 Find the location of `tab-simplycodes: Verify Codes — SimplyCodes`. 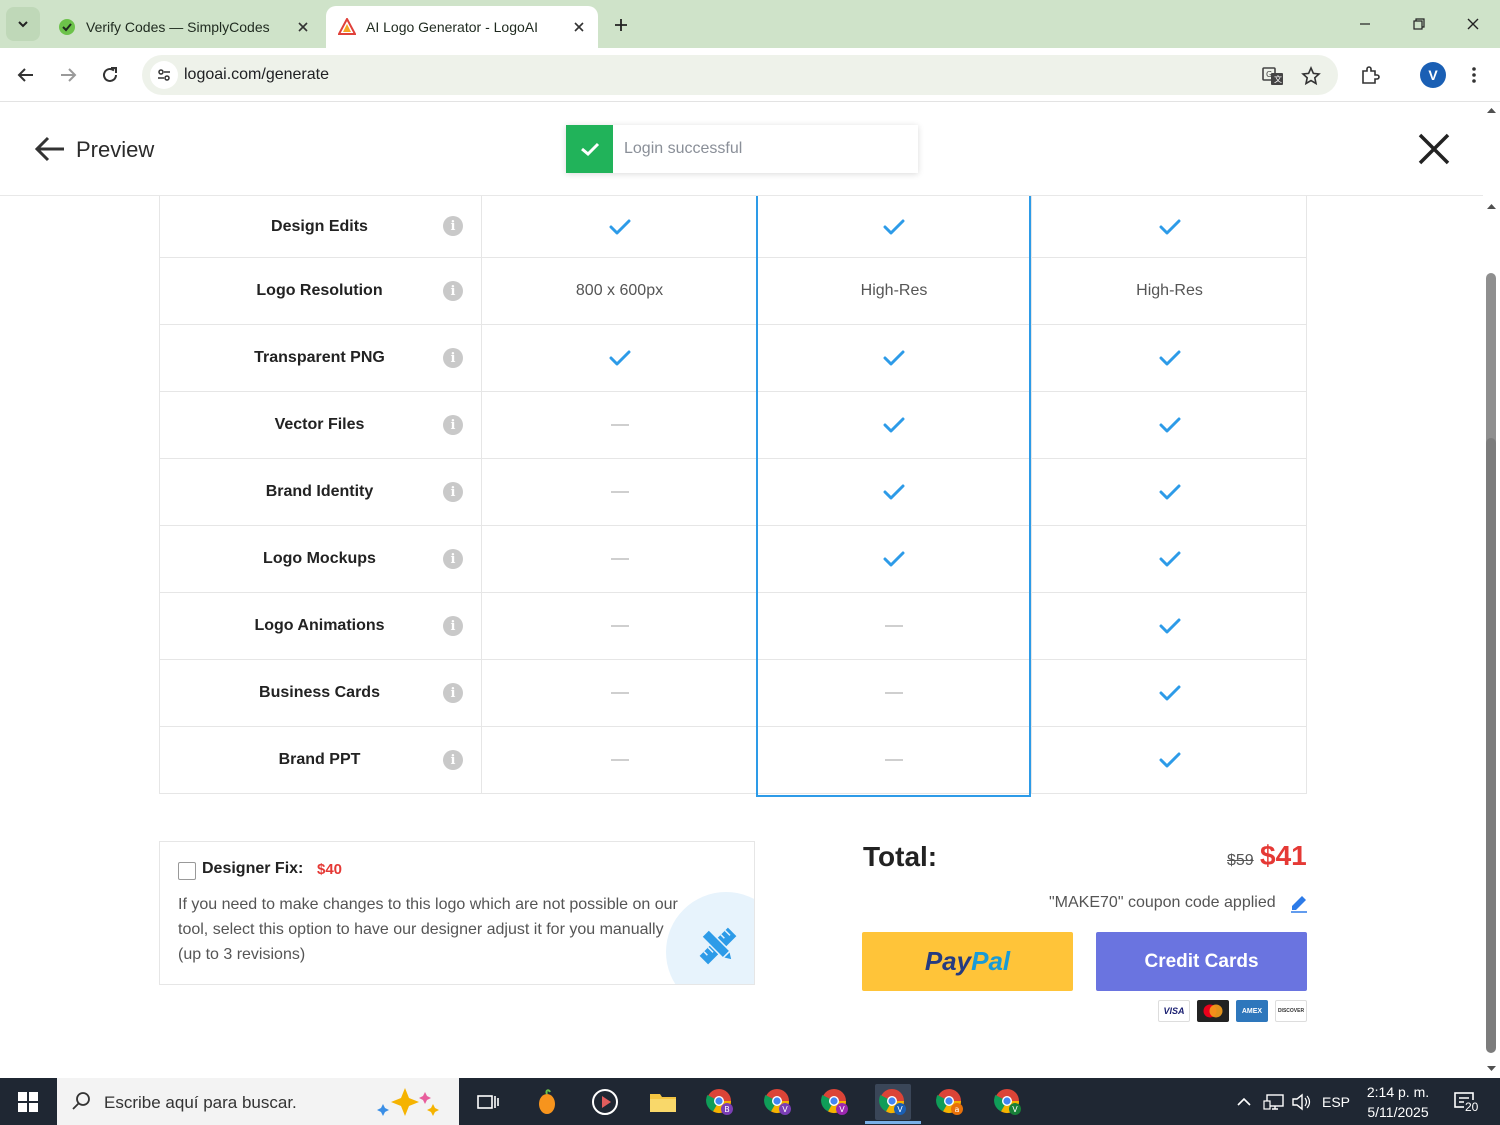

tab-simplycodes: Verify Codes — SimplyCodes is located at coordinates (184, 27).